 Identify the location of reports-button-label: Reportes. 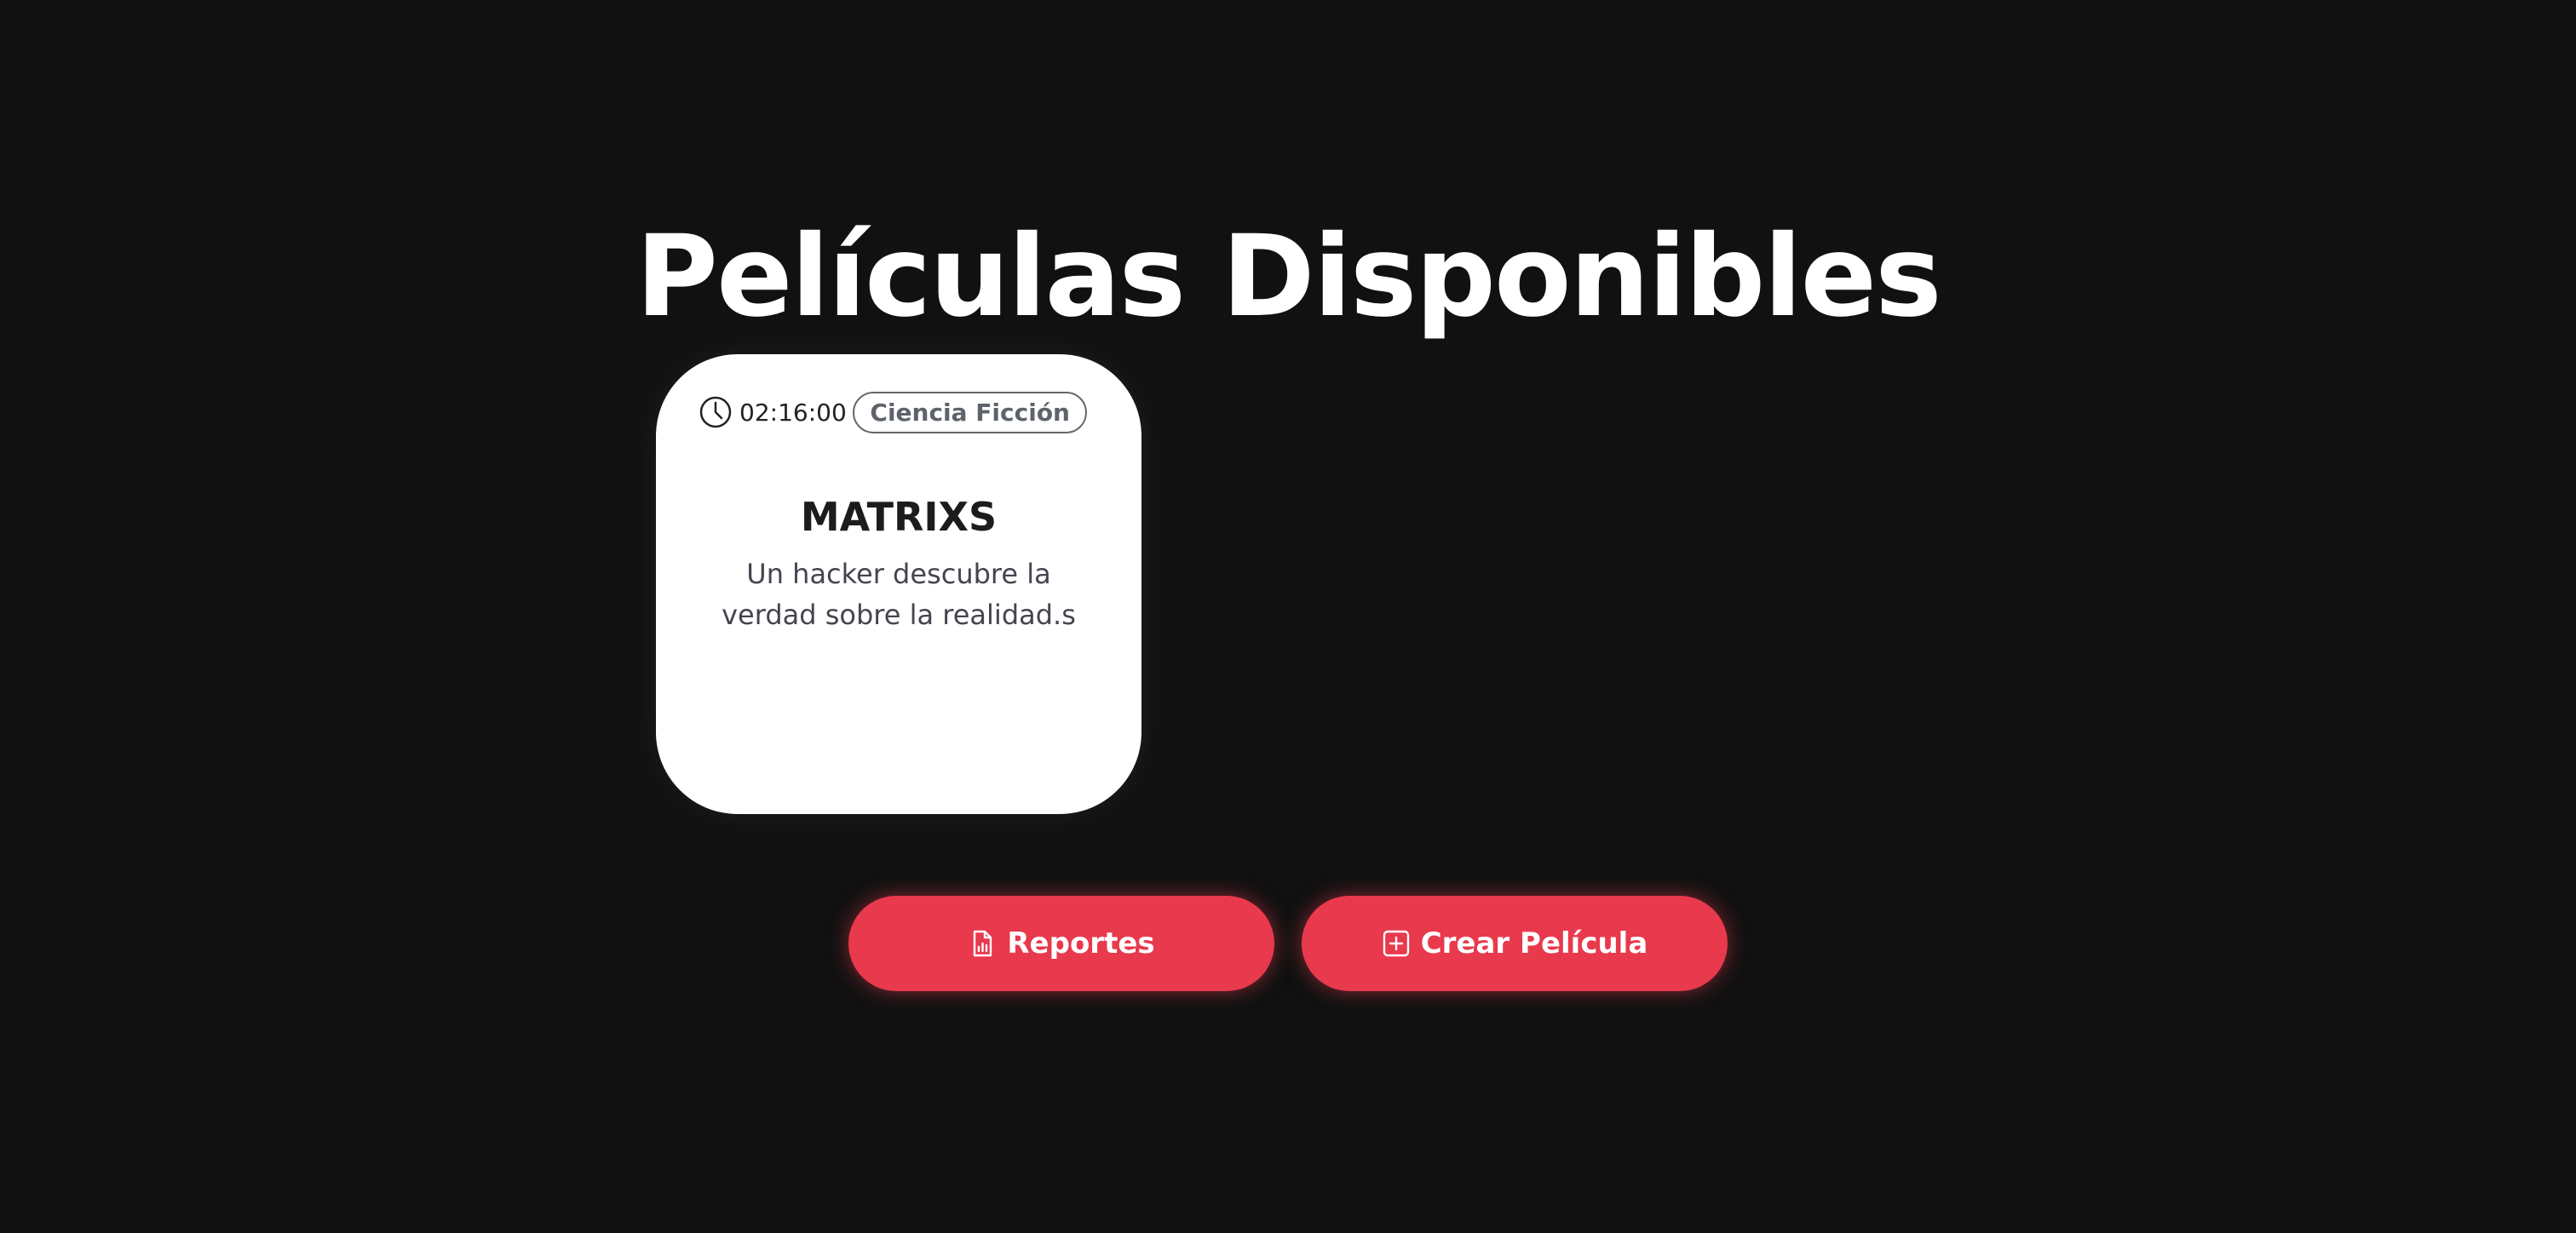
(1081, 943).